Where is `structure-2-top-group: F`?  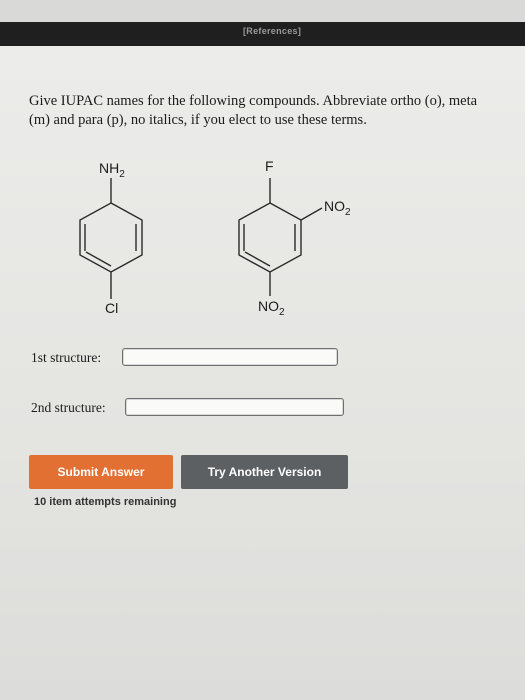 structure-2-top-group: F is located at coordinates (269, 166).